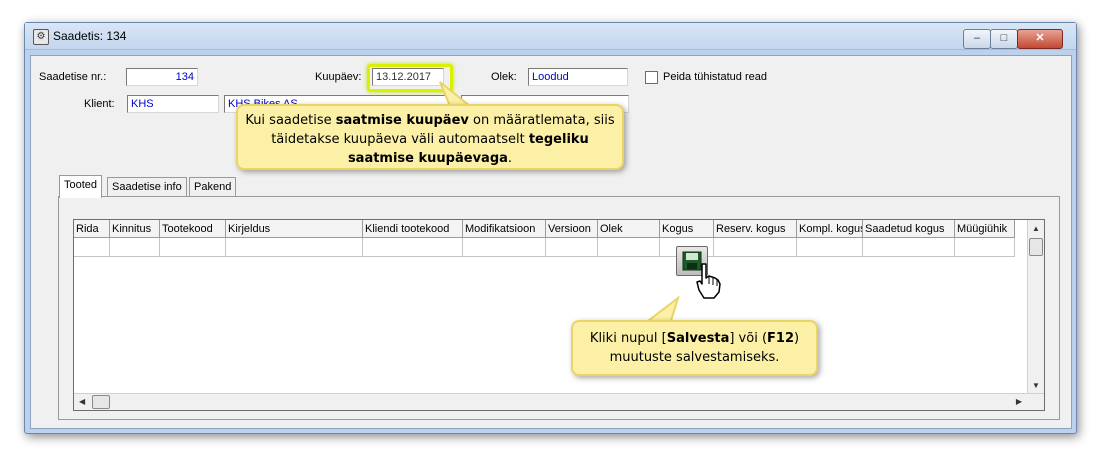 This screenshot has height=457, width=1099. Describe the element at coordinates (162, 77) in the screenshot. I see `saadetise-nr-field: 134` at that location.